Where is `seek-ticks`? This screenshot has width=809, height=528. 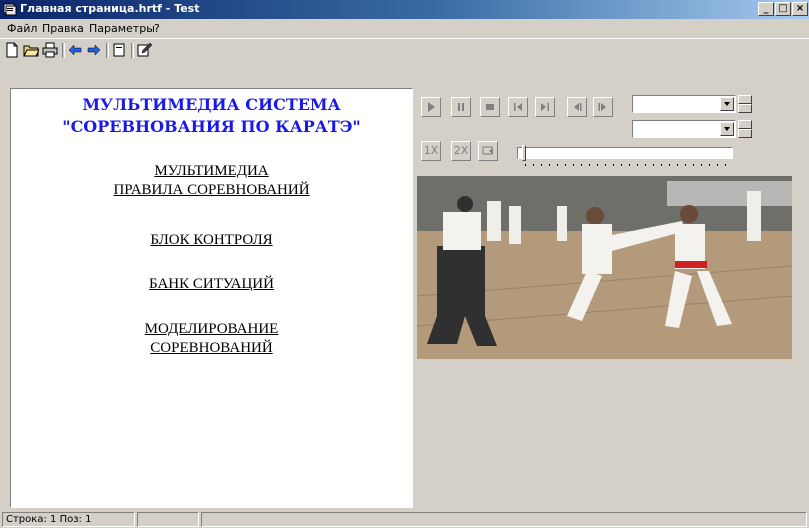 seek-ticks is located at coordinates (627, 166).